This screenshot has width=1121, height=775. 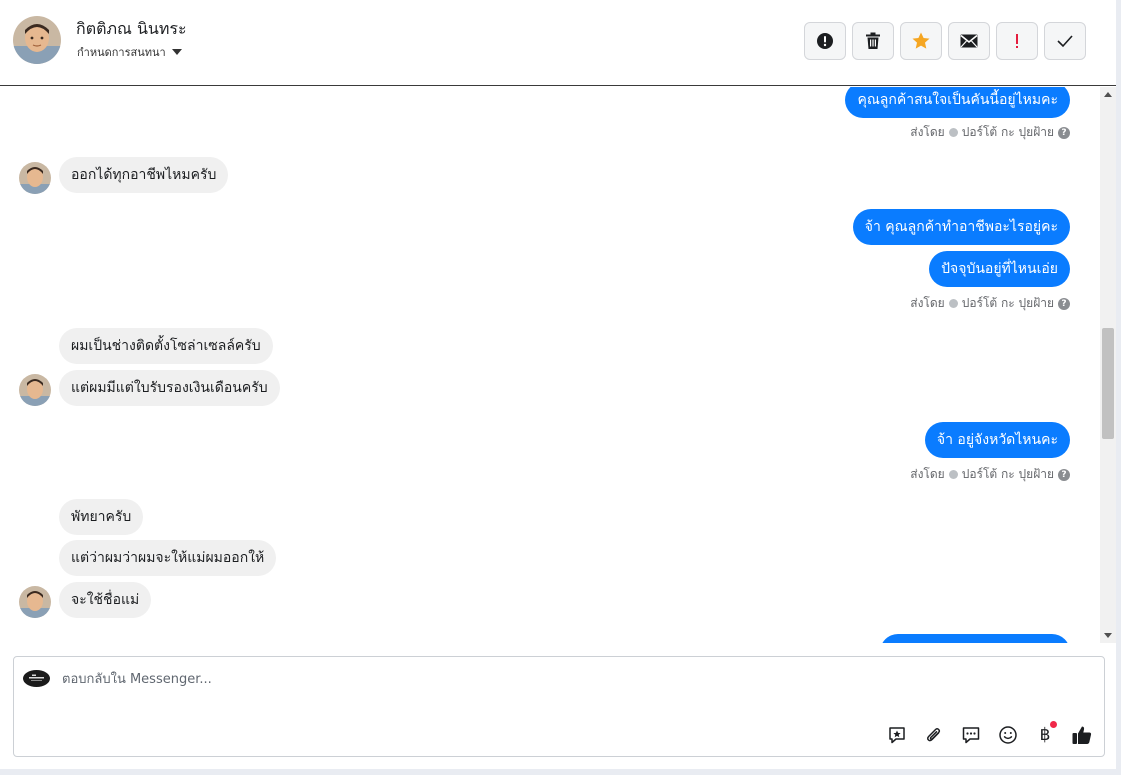 I want to click on emoji-icon, so click(x=1008, y=735).